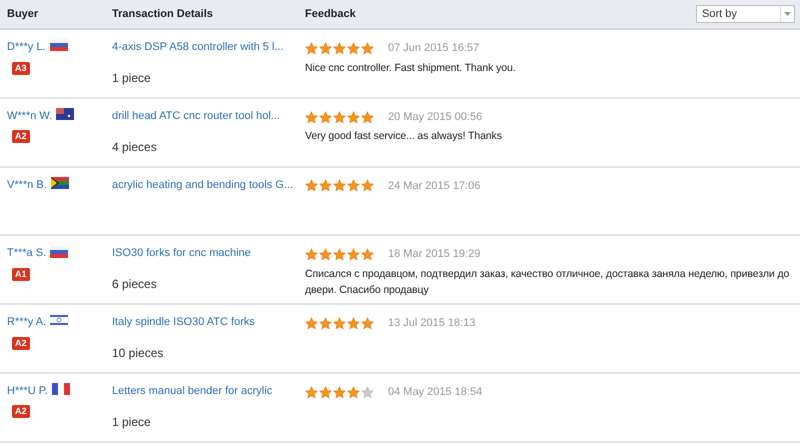 This screenshot has height=444, width=800. What do you see at coordinates (435, 392) in the screenshot?
I see `feedback-date: 04 May 2015 18:54` at bounding box center [435, 392].